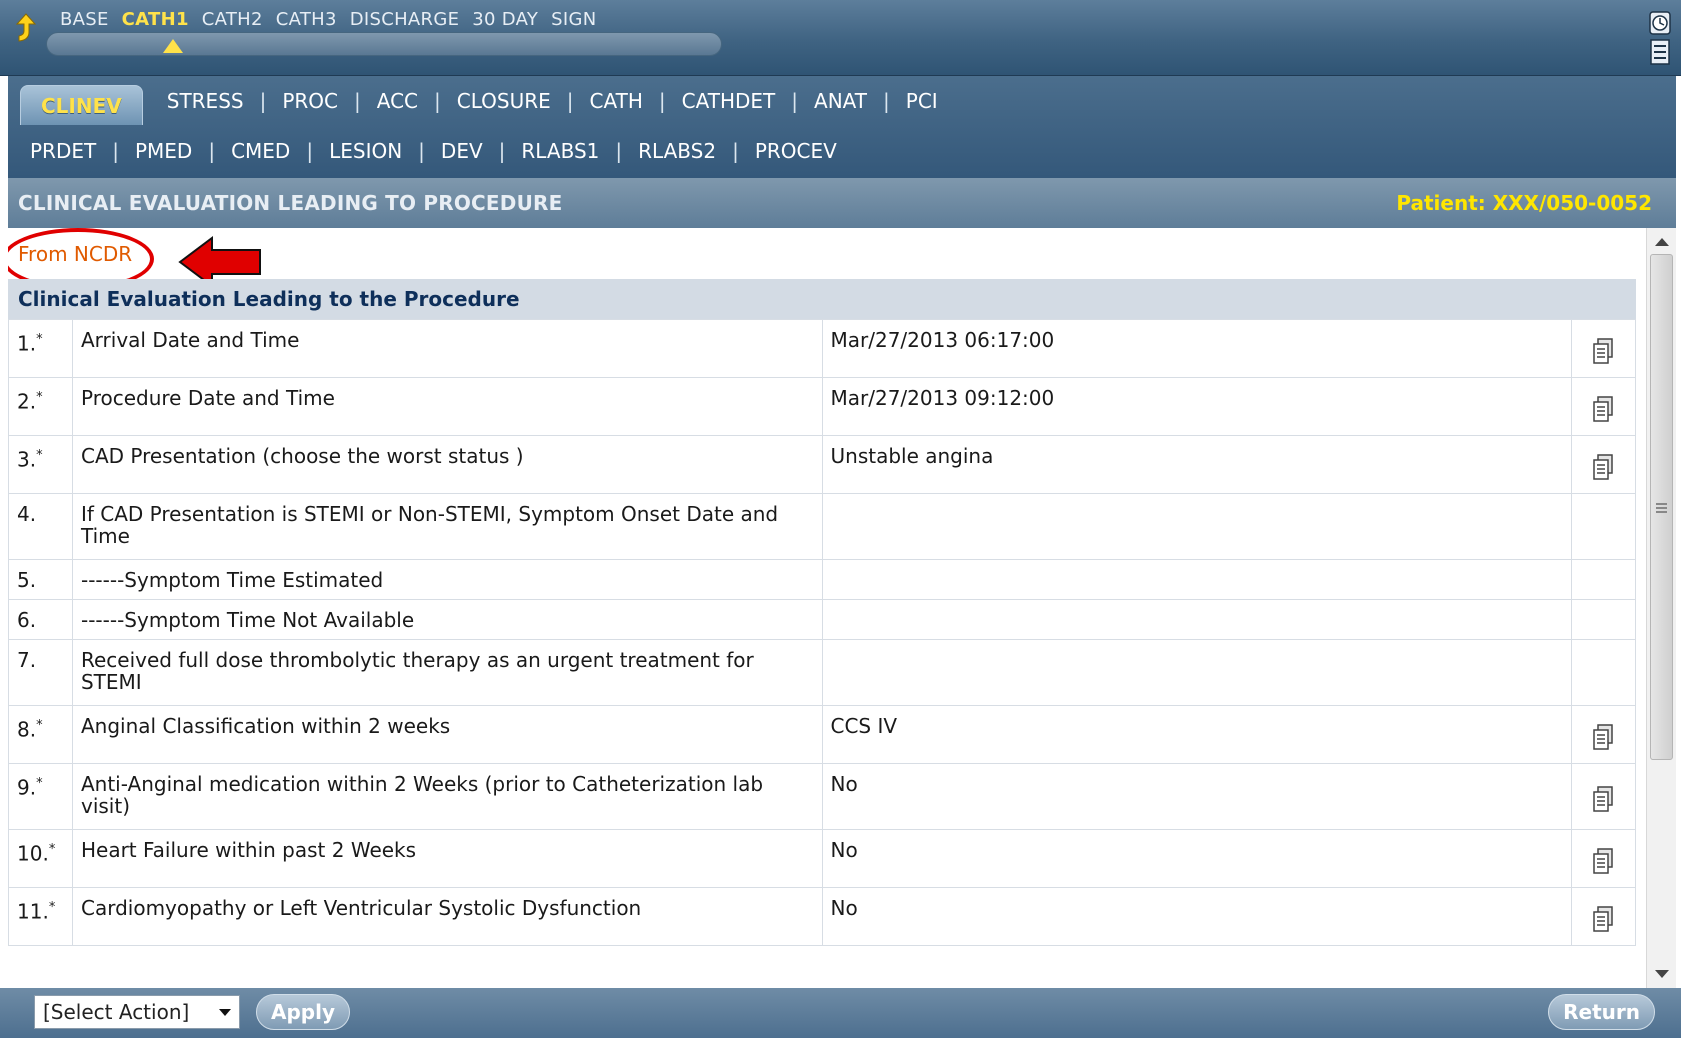  I want to click on menu-icon, so click(1660, 52).